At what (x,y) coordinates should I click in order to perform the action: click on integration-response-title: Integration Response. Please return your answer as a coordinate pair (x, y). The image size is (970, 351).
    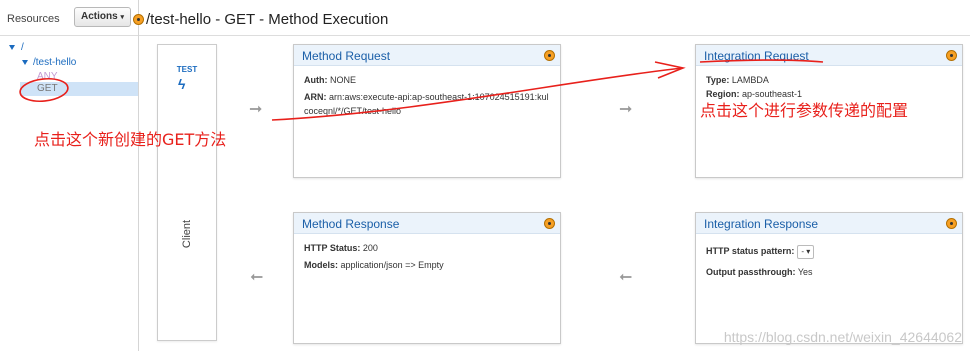
    Looking at the image, I should click on (761, 224).